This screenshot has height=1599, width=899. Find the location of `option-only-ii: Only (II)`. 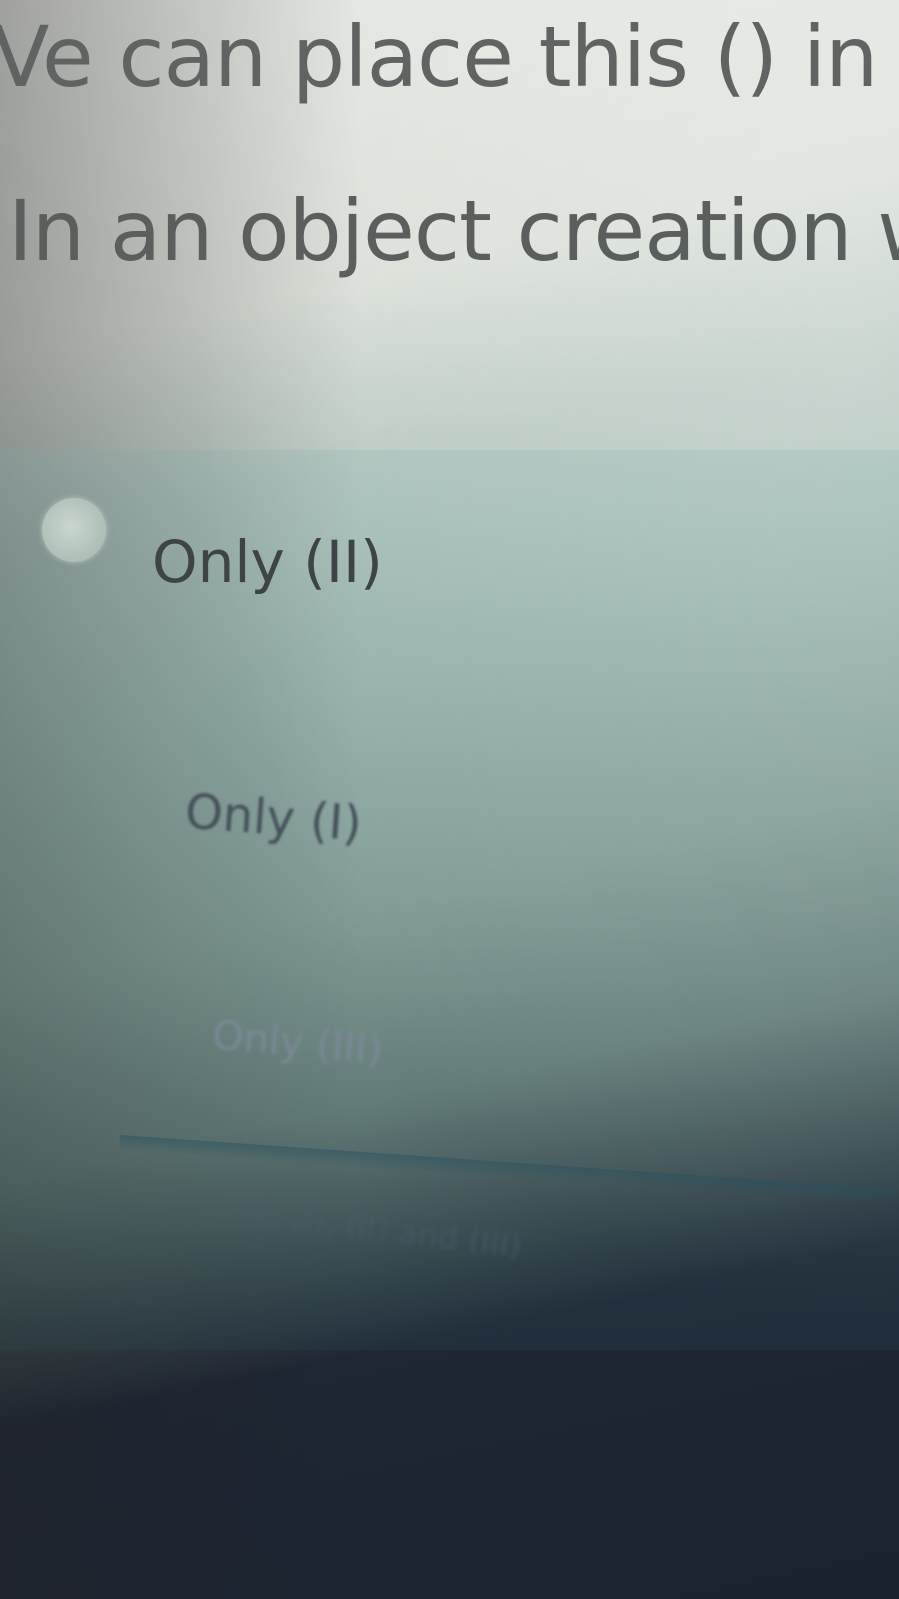

option-only-ii: Only (II) is located at coordinates (267, 562).